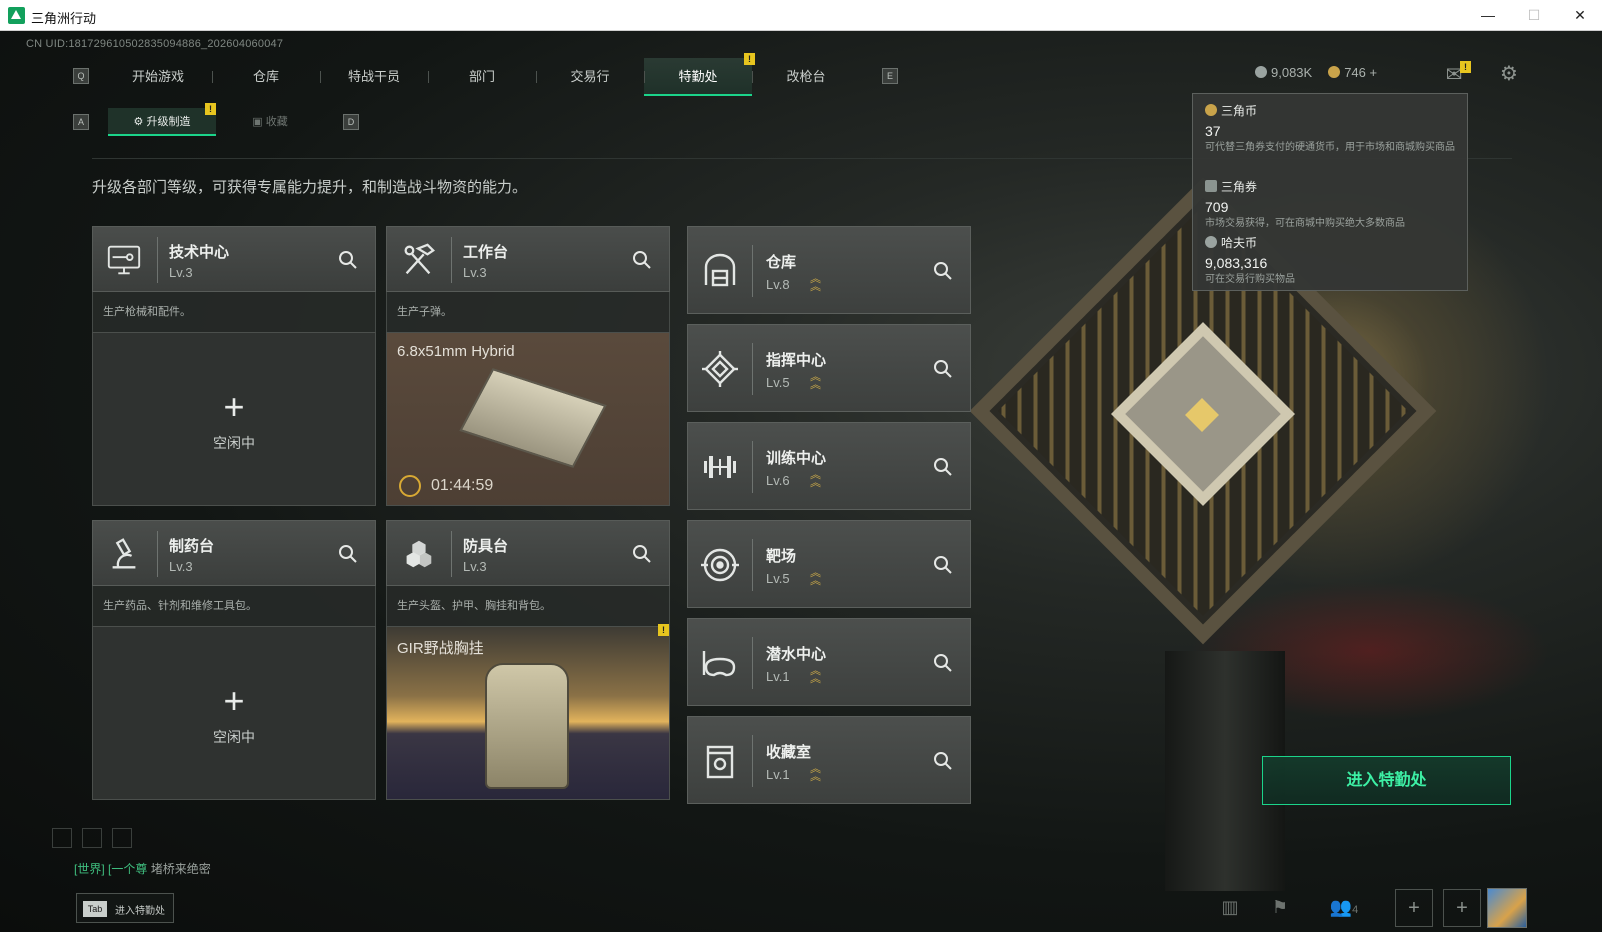 Image resolution: width=1602 pixels, height=932 pixels. I want to click on friends-icon: 👥, so click(1341, 907).